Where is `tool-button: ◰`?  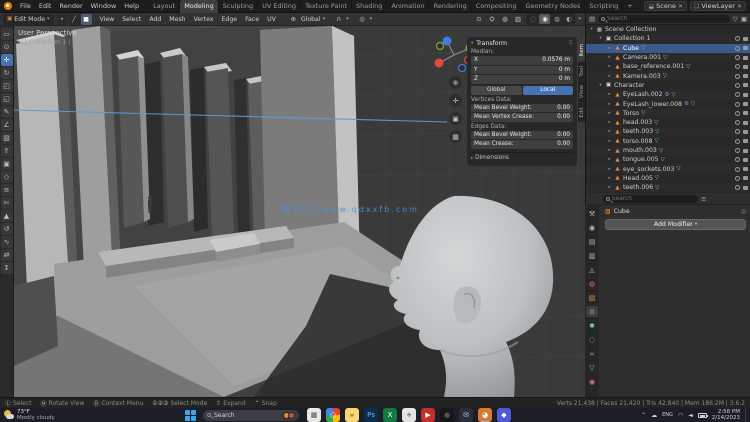 tool-button: ◰ is located at coordinates (6, 86).